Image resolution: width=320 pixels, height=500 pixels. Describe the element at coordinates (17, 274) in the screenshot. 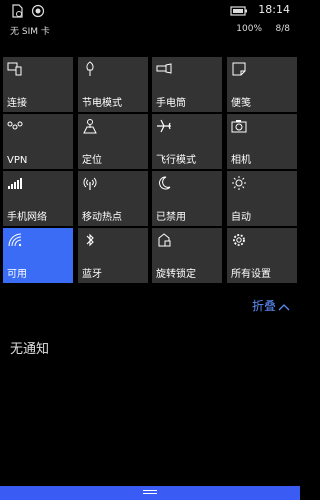

I see `tile-label: 可用` at that location.